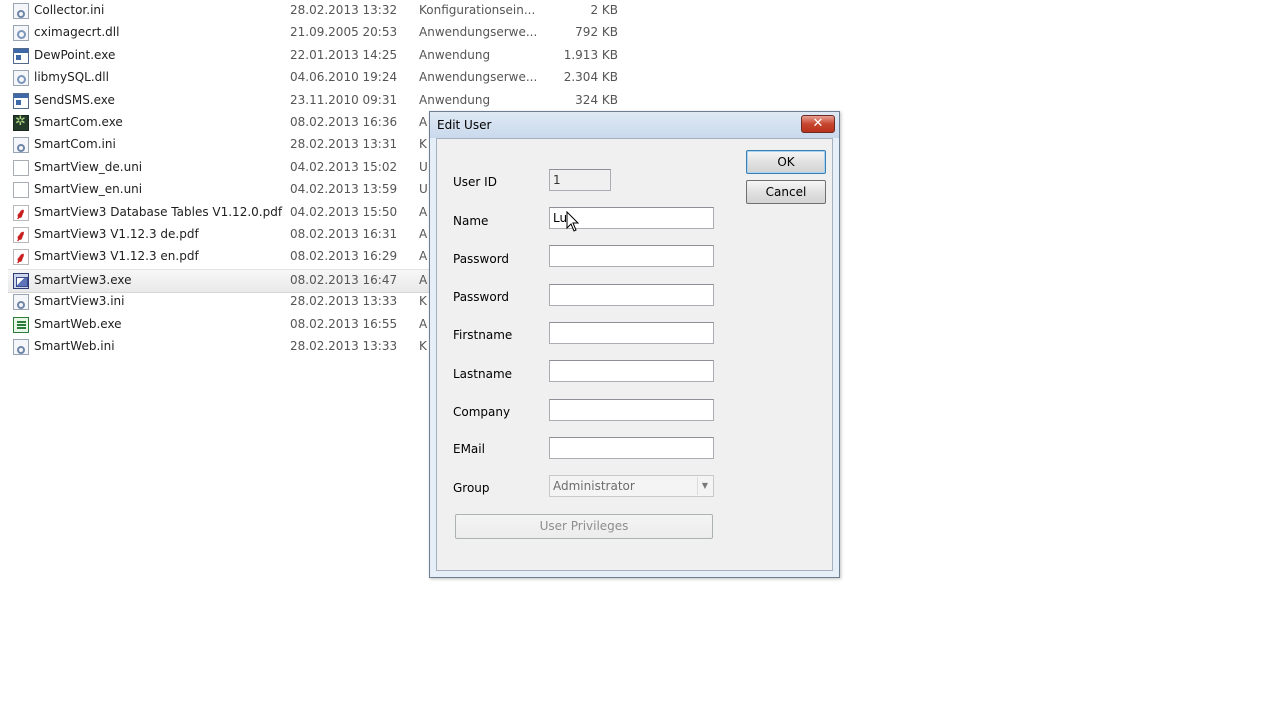 The image size is (1280, 720). I want to click on file-name: SmartCom.ini, so click(75, 144).